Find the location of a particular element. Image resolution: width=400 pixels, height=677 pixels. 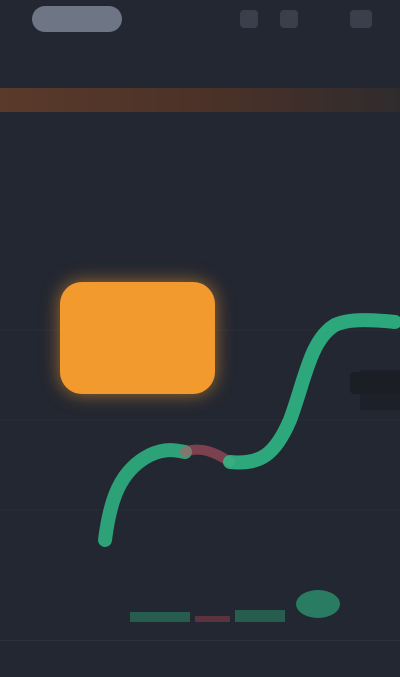

announcement-bar is located at coordinates (200, 100).